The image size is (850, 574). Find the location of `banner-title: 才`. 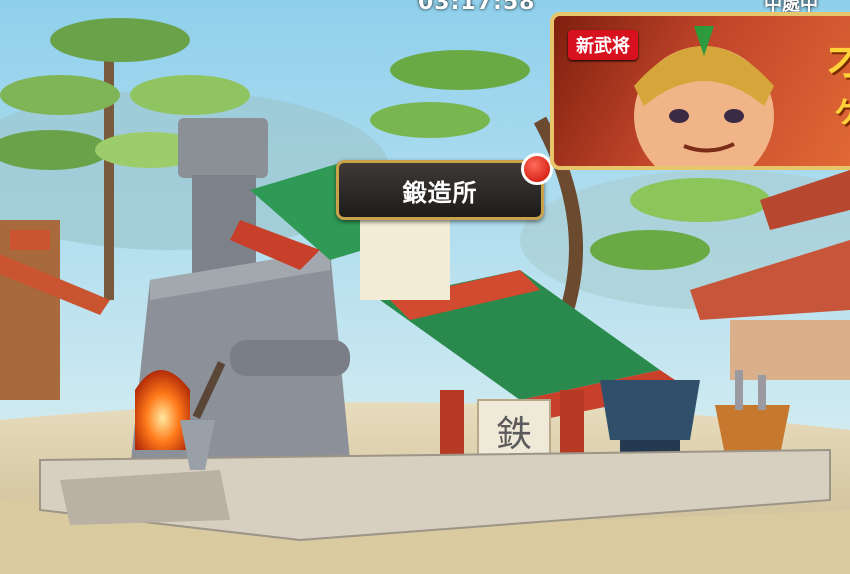

banner-title: 才 is located at coordinates (839, 57).